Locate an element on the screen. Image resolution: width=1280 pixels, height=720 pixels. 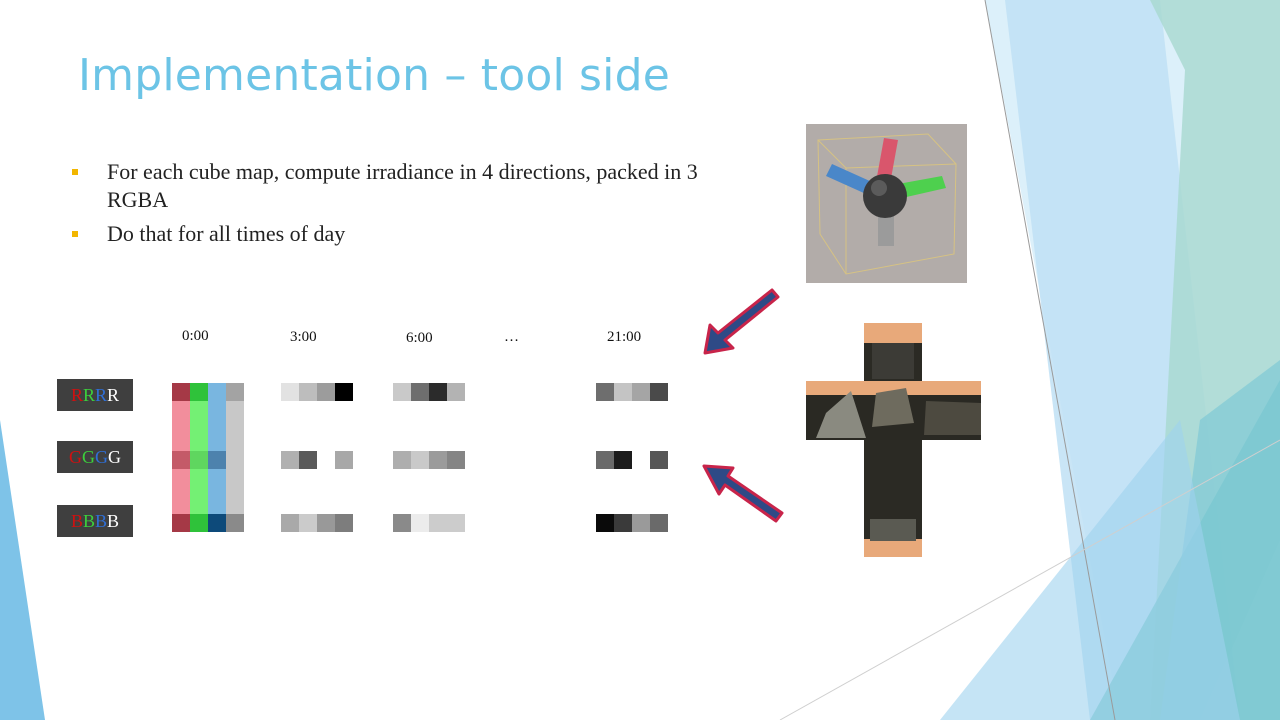
time-label-0600: 6:00 is located at coordinates (419, 338).